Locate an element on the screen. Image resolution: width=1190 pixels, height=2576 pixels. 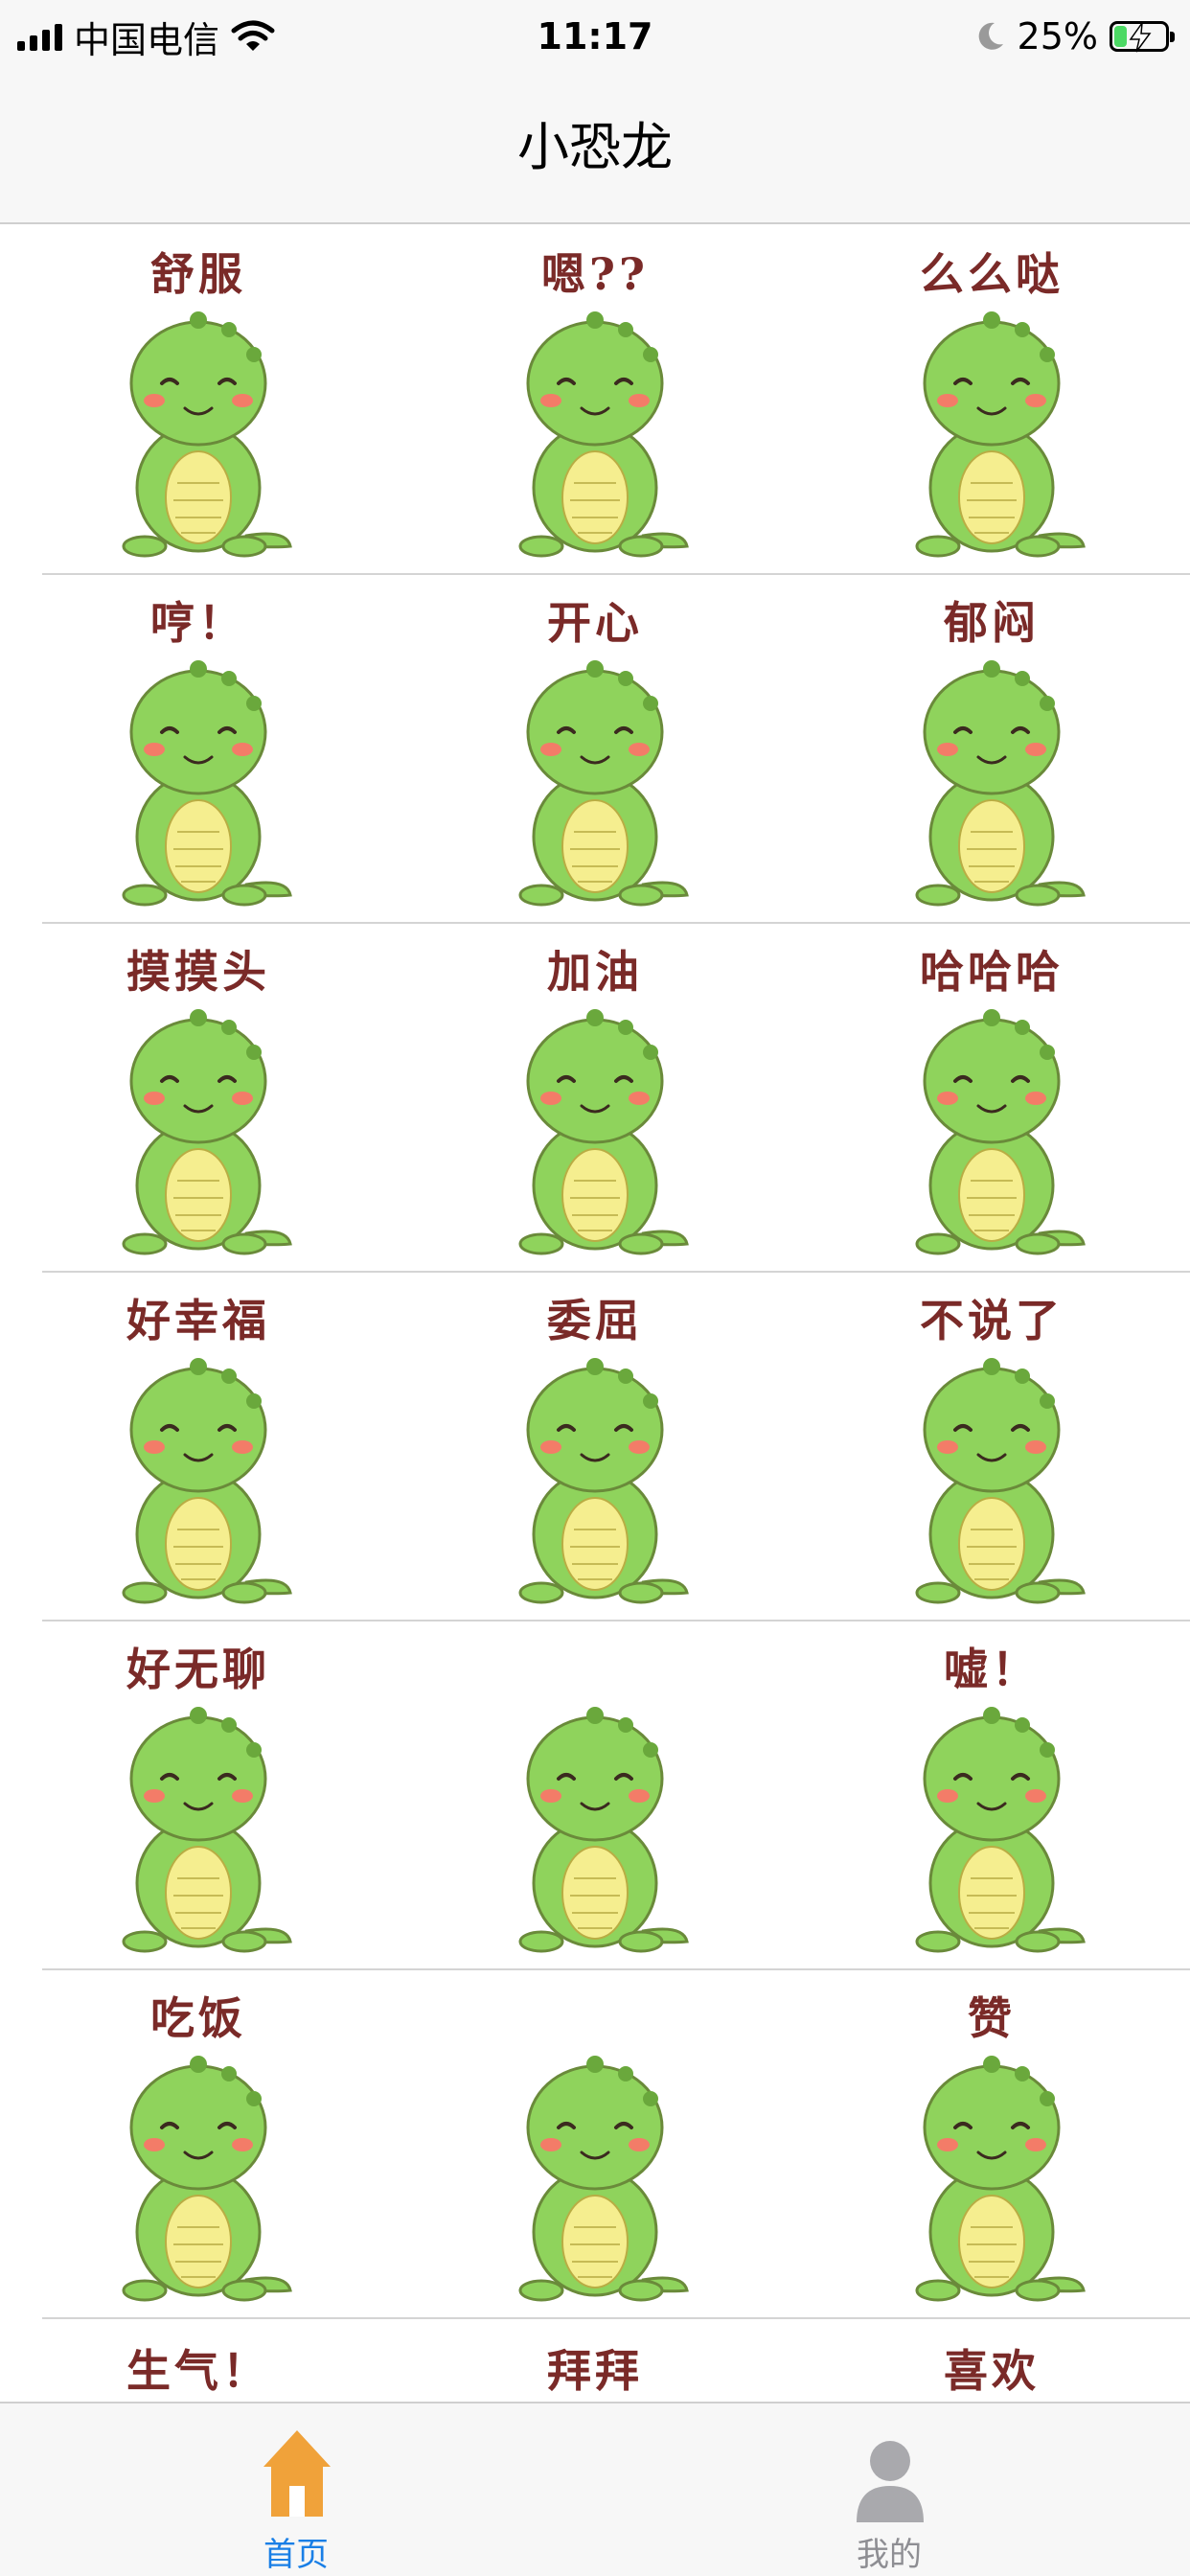
sticker-cell: 吃饭 is located at coordinates (199, 2143).